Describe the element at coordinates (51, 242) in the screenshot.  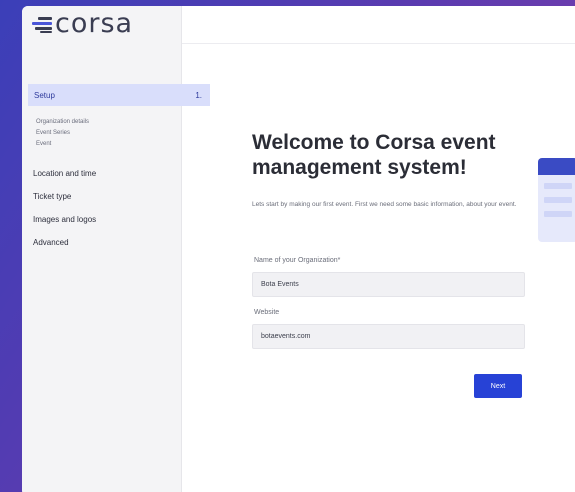
I see `sidebar-item-advanced: Advanced` at that location.